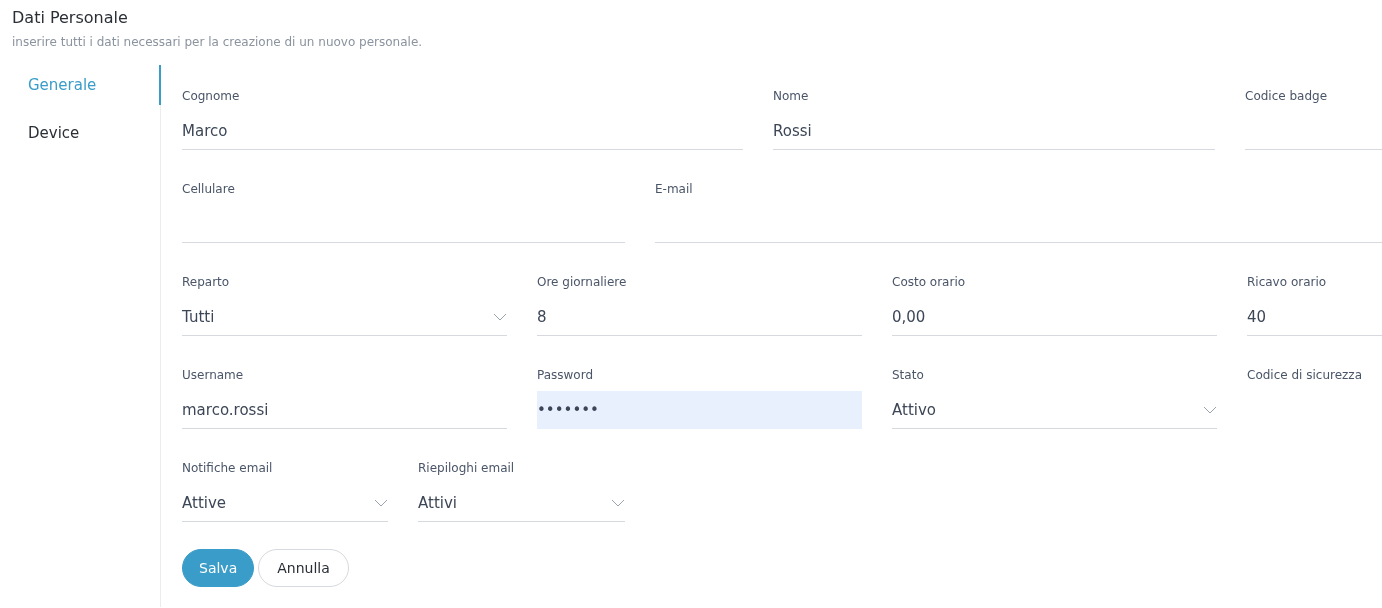  Describe the element at coordinates (791, 96) in the screenshot. I see `field-label: Nome` at that location.